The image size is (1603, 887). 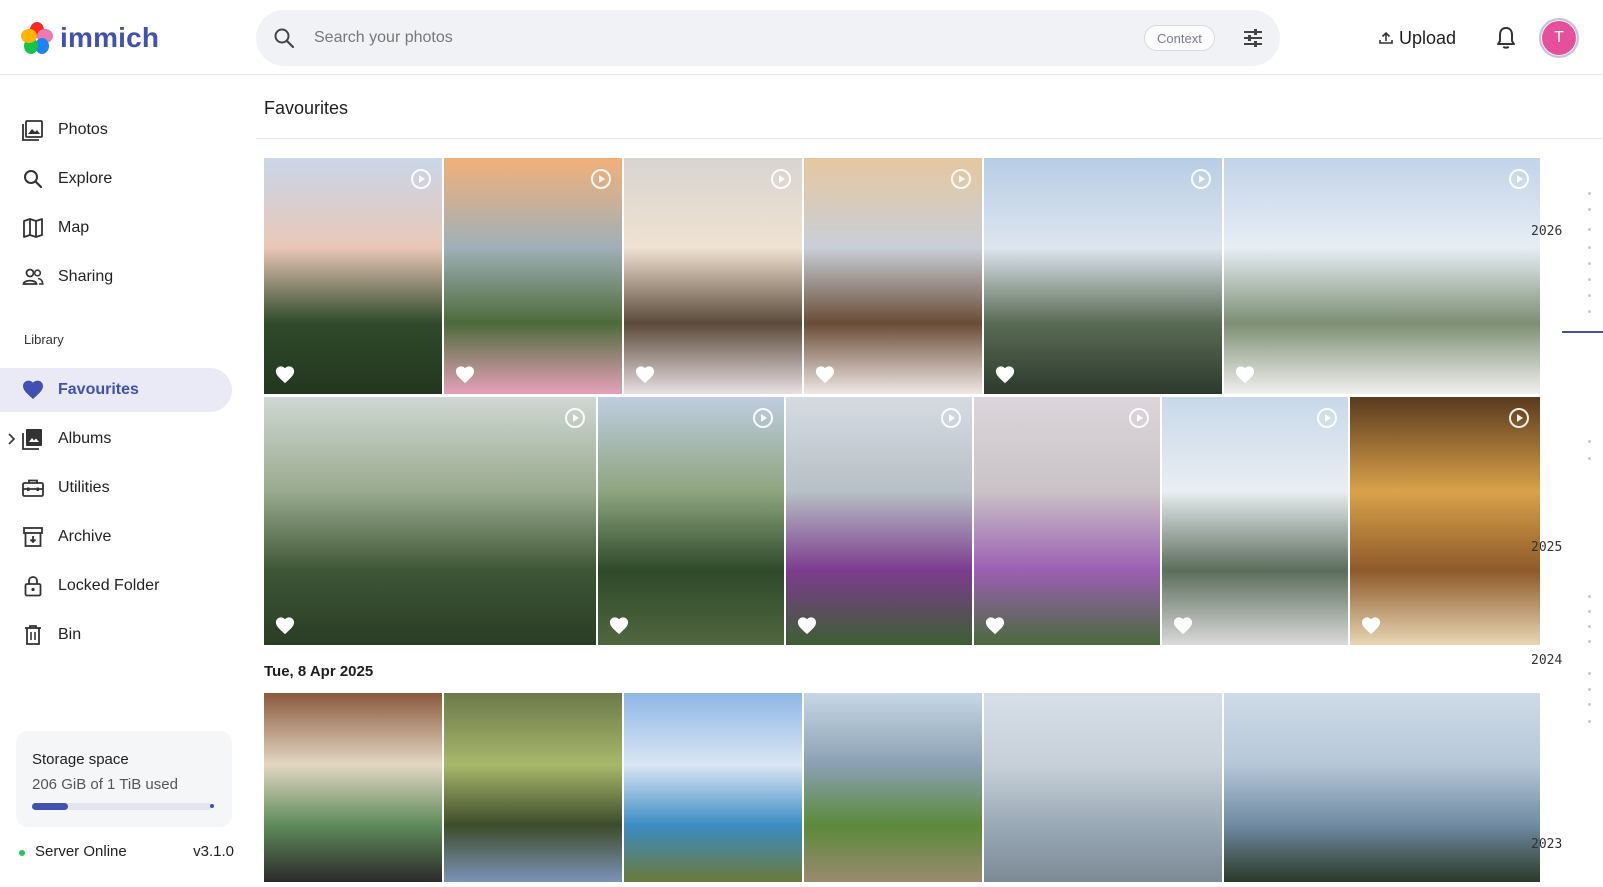 I want to click on sidebar-item-locked-folder: Locked Folder, so click(x=116, y=586).